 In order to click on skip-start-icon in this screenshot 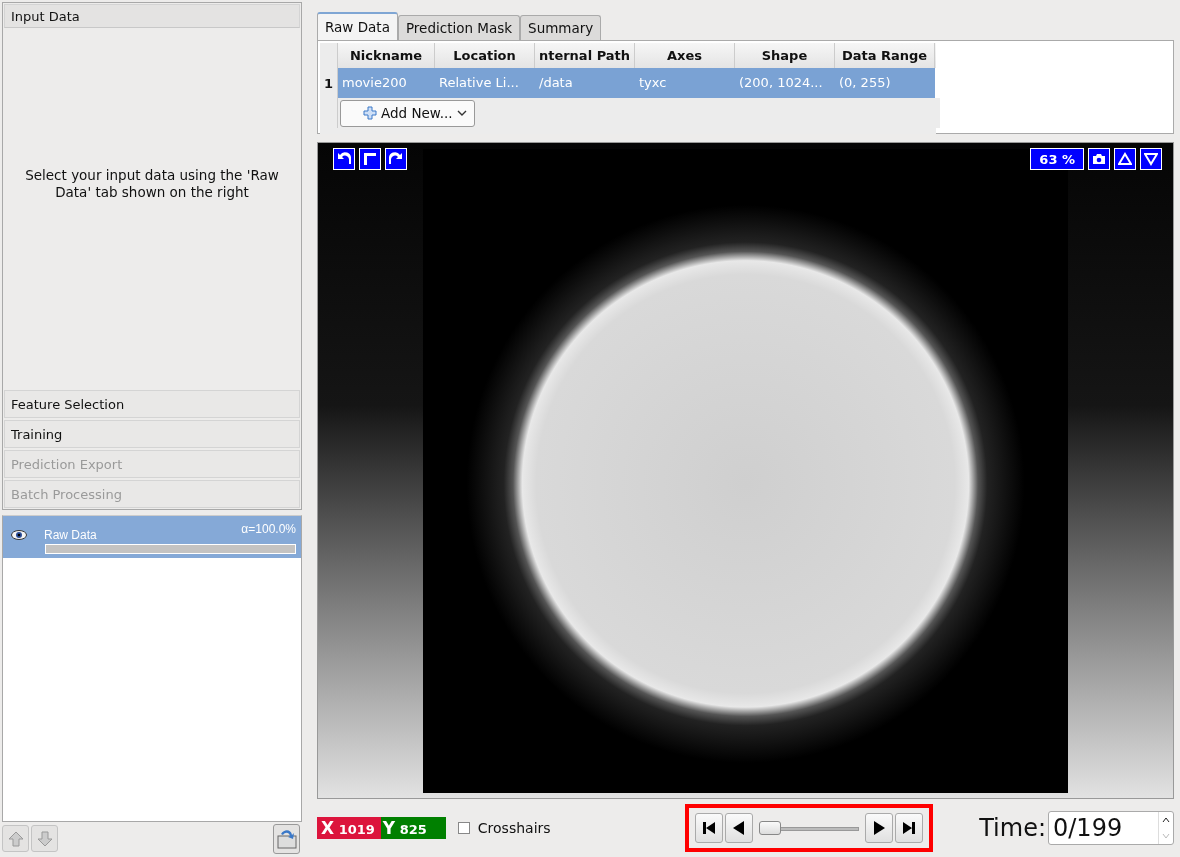, I will do `click(708, 828)`.